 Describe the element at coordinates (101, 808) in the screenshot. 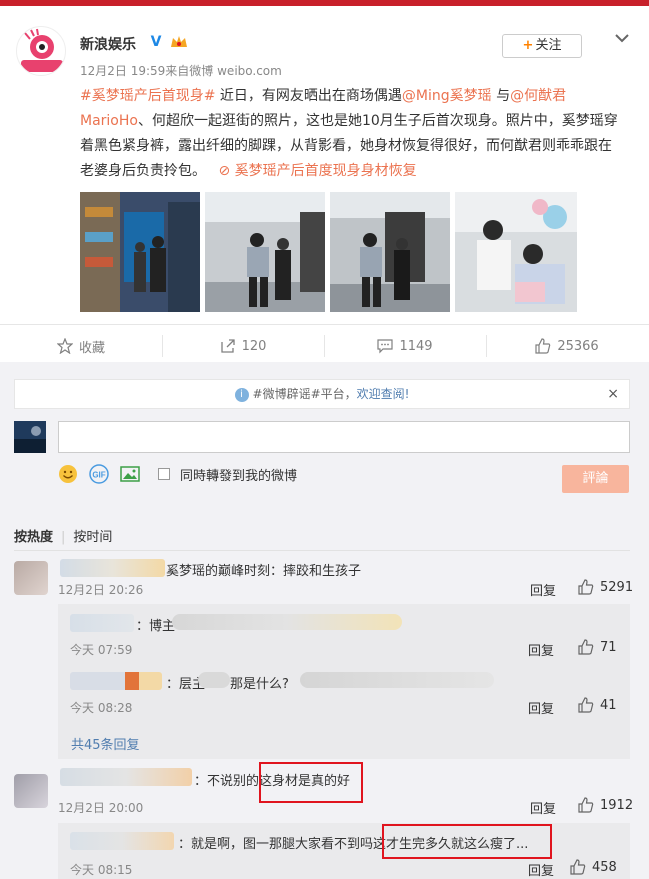

I see `comment-time: 12月2日 20:00` at that location.